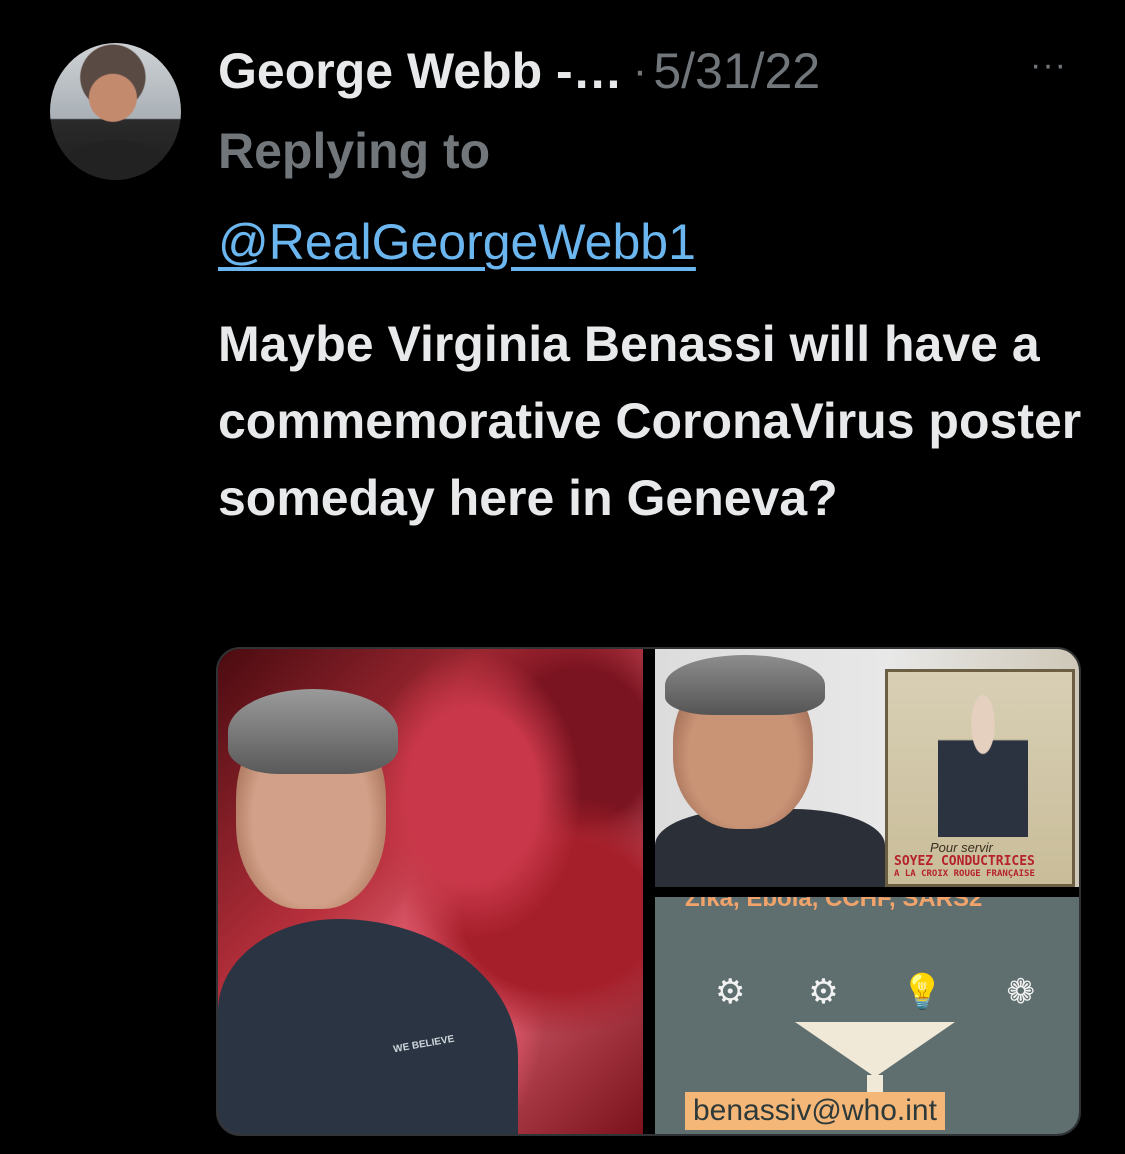 The image size is (1125, 1154). I want to click on tweet-header: George Webb -… · 5/31/22, so click(519, 71).